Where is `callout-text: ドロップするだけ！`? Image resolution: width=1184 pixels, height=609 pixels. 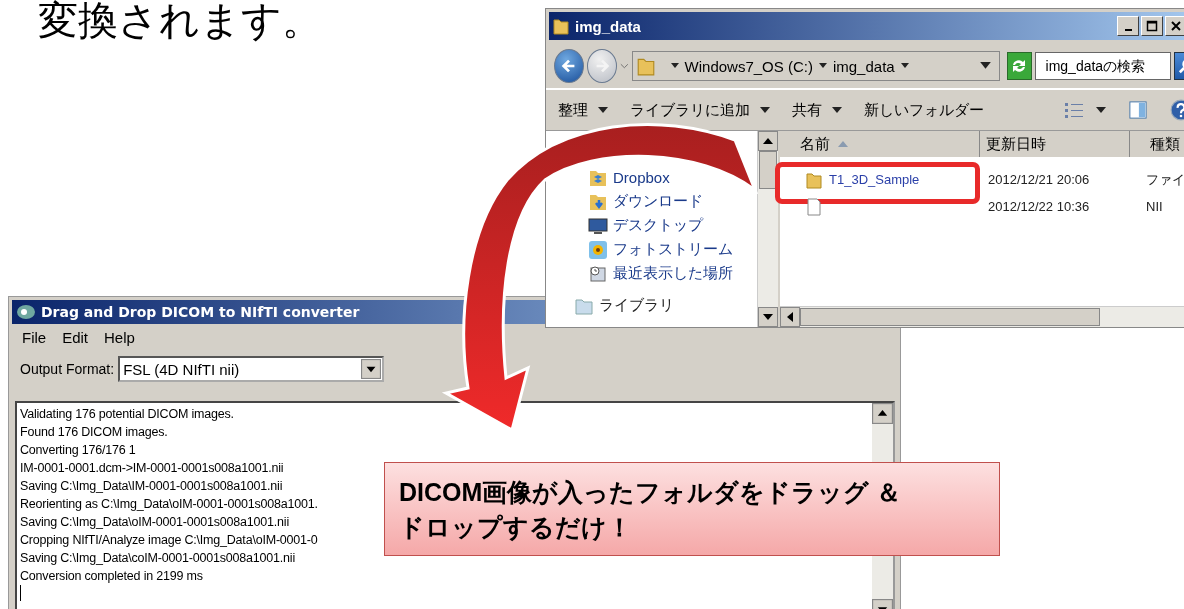 callout-text: ドロップするだけ！ is located at coordinates (515, 527).